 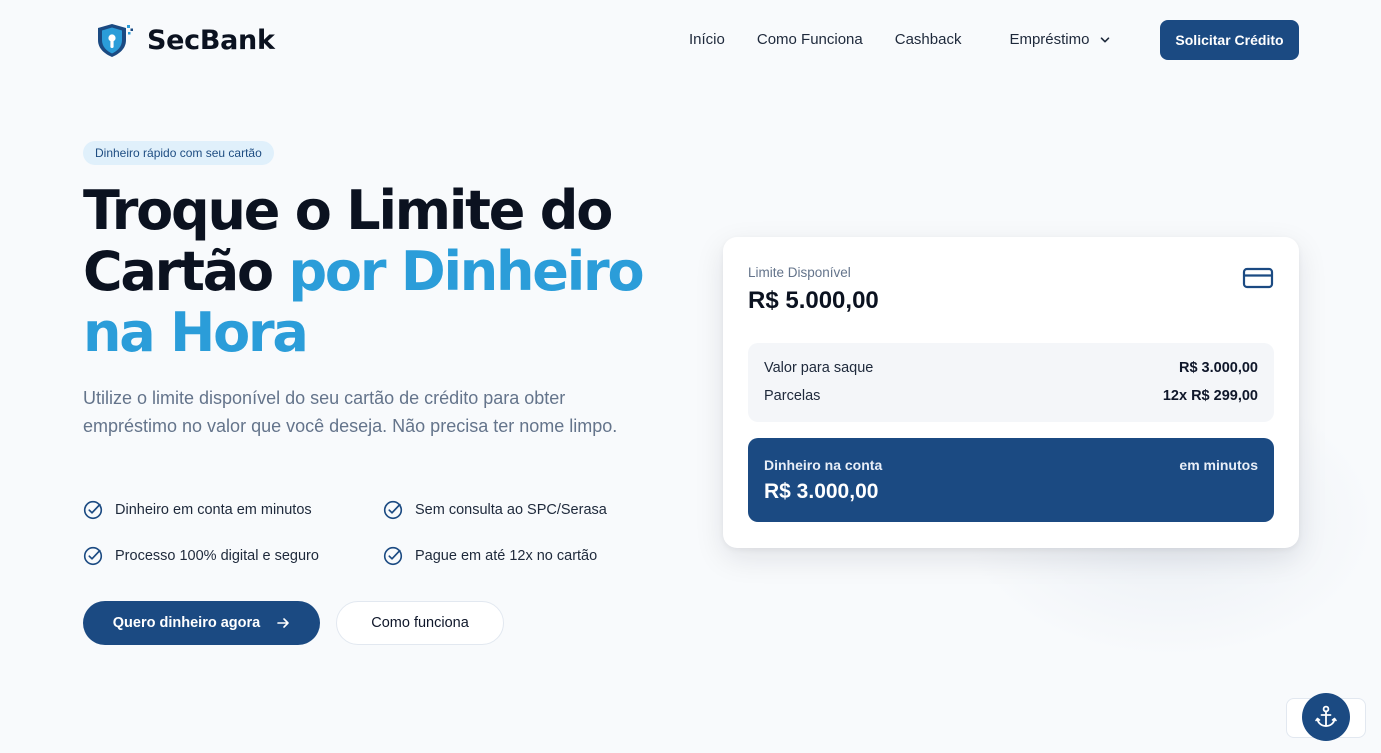 I want to click on request-credit-button: Solicitar Crédito, so click(x=1229, y=40).